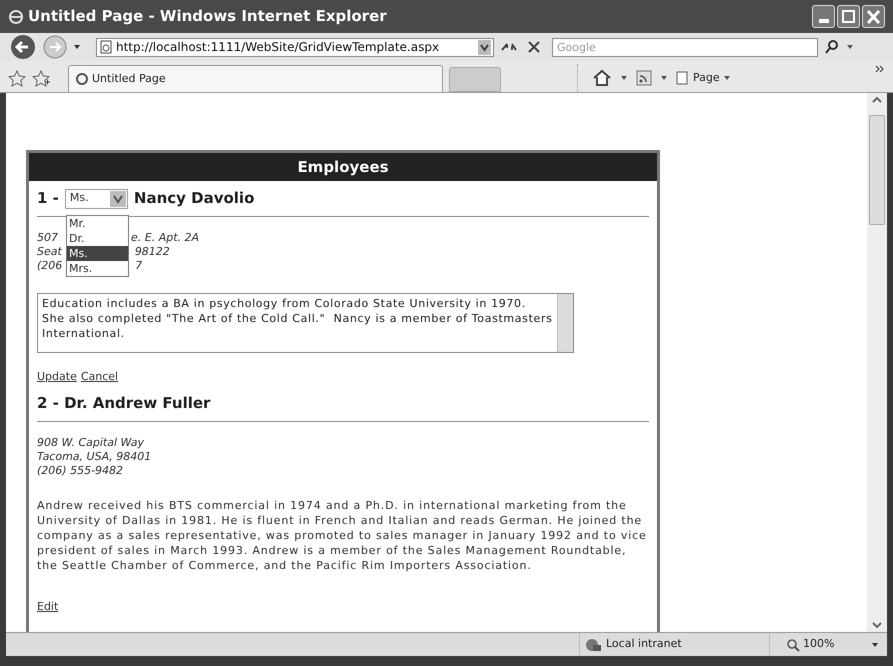 This screenshot has height=666, width=893. What do you see at coordinates (49, 252) in the screenshot?
I see `address-text: Seat` at bounding box center [49, 252].